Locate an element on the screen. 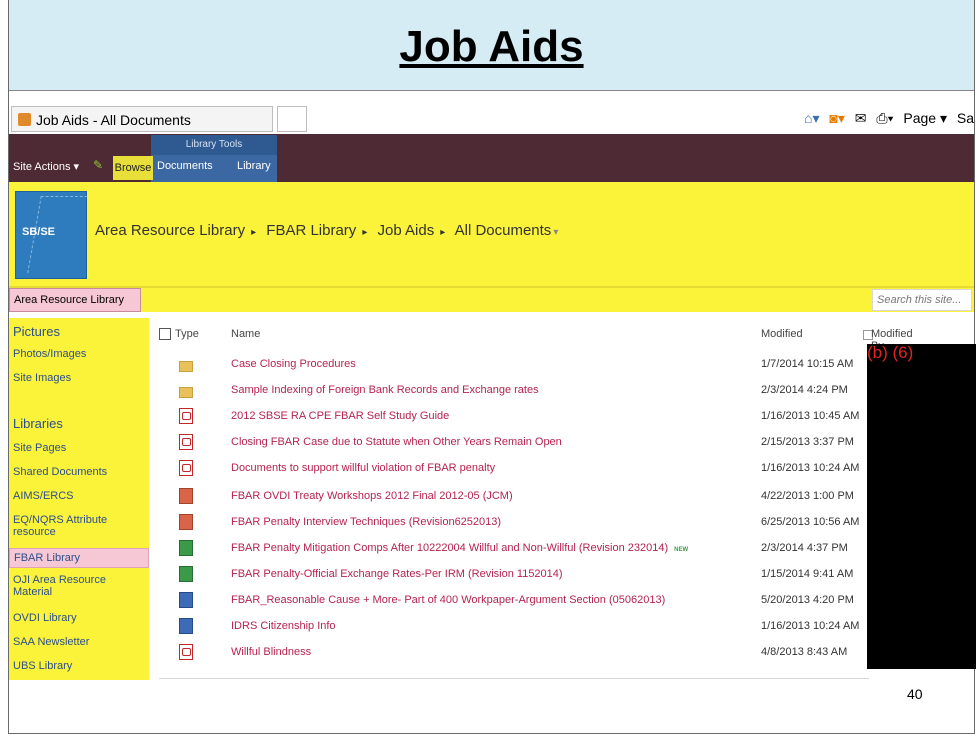  modified-date: 6/25/2013 10:56 AM is located at coordinates (810, 522).